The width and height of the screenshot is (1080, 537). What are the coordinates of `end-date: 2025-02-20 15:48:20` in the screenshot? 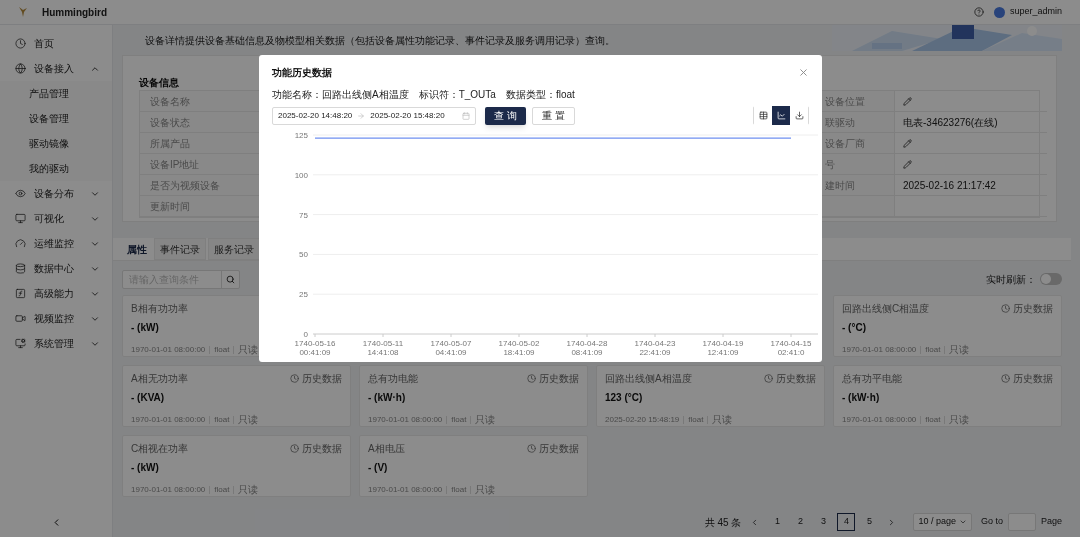 It's located at (407, 115).